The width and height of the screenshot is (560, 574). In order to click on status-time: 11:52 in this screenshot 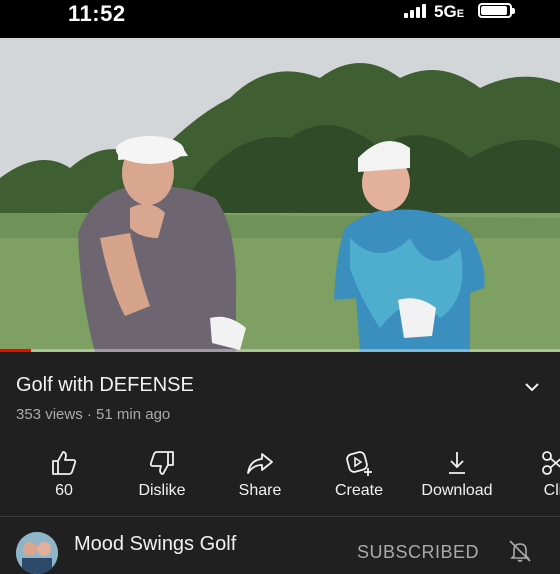, I will do `click(97, 13)`.